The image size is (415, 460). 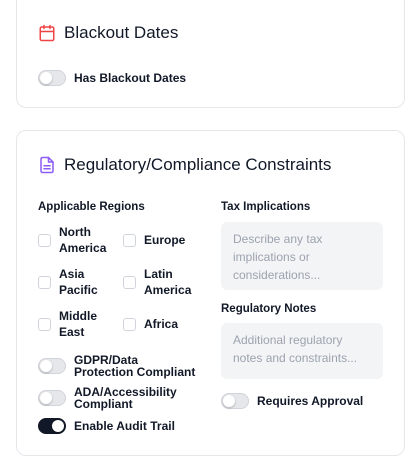 I want to click on regulatory-title: Regulatory/Compliance Constraints, so click(x=184, y=165).